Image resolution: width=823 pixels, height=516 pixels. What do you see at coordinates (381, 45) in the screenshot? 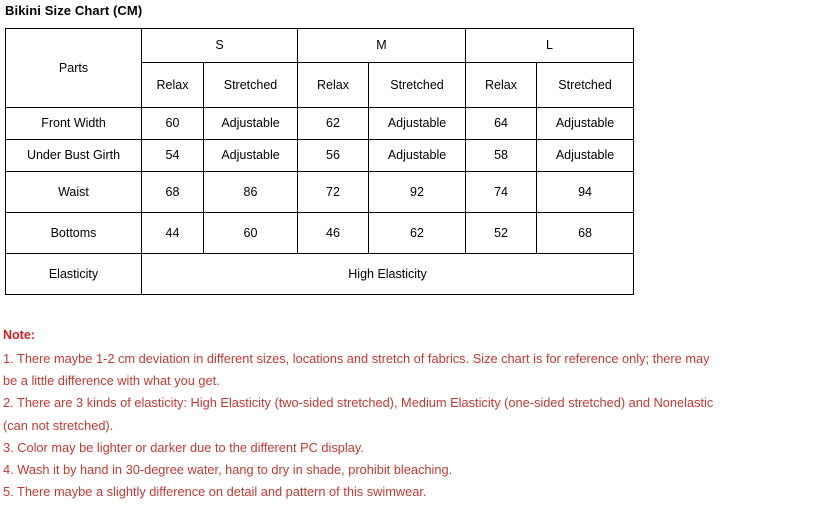
I see `header-size-m: M` at bounding box center [381, 45].